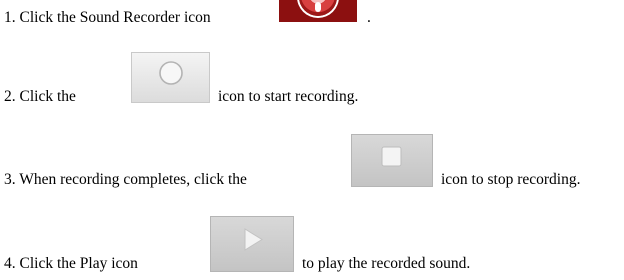 This screenshot has height=280, width=624. I want to click on stop-button-icon, so click(392, 160).